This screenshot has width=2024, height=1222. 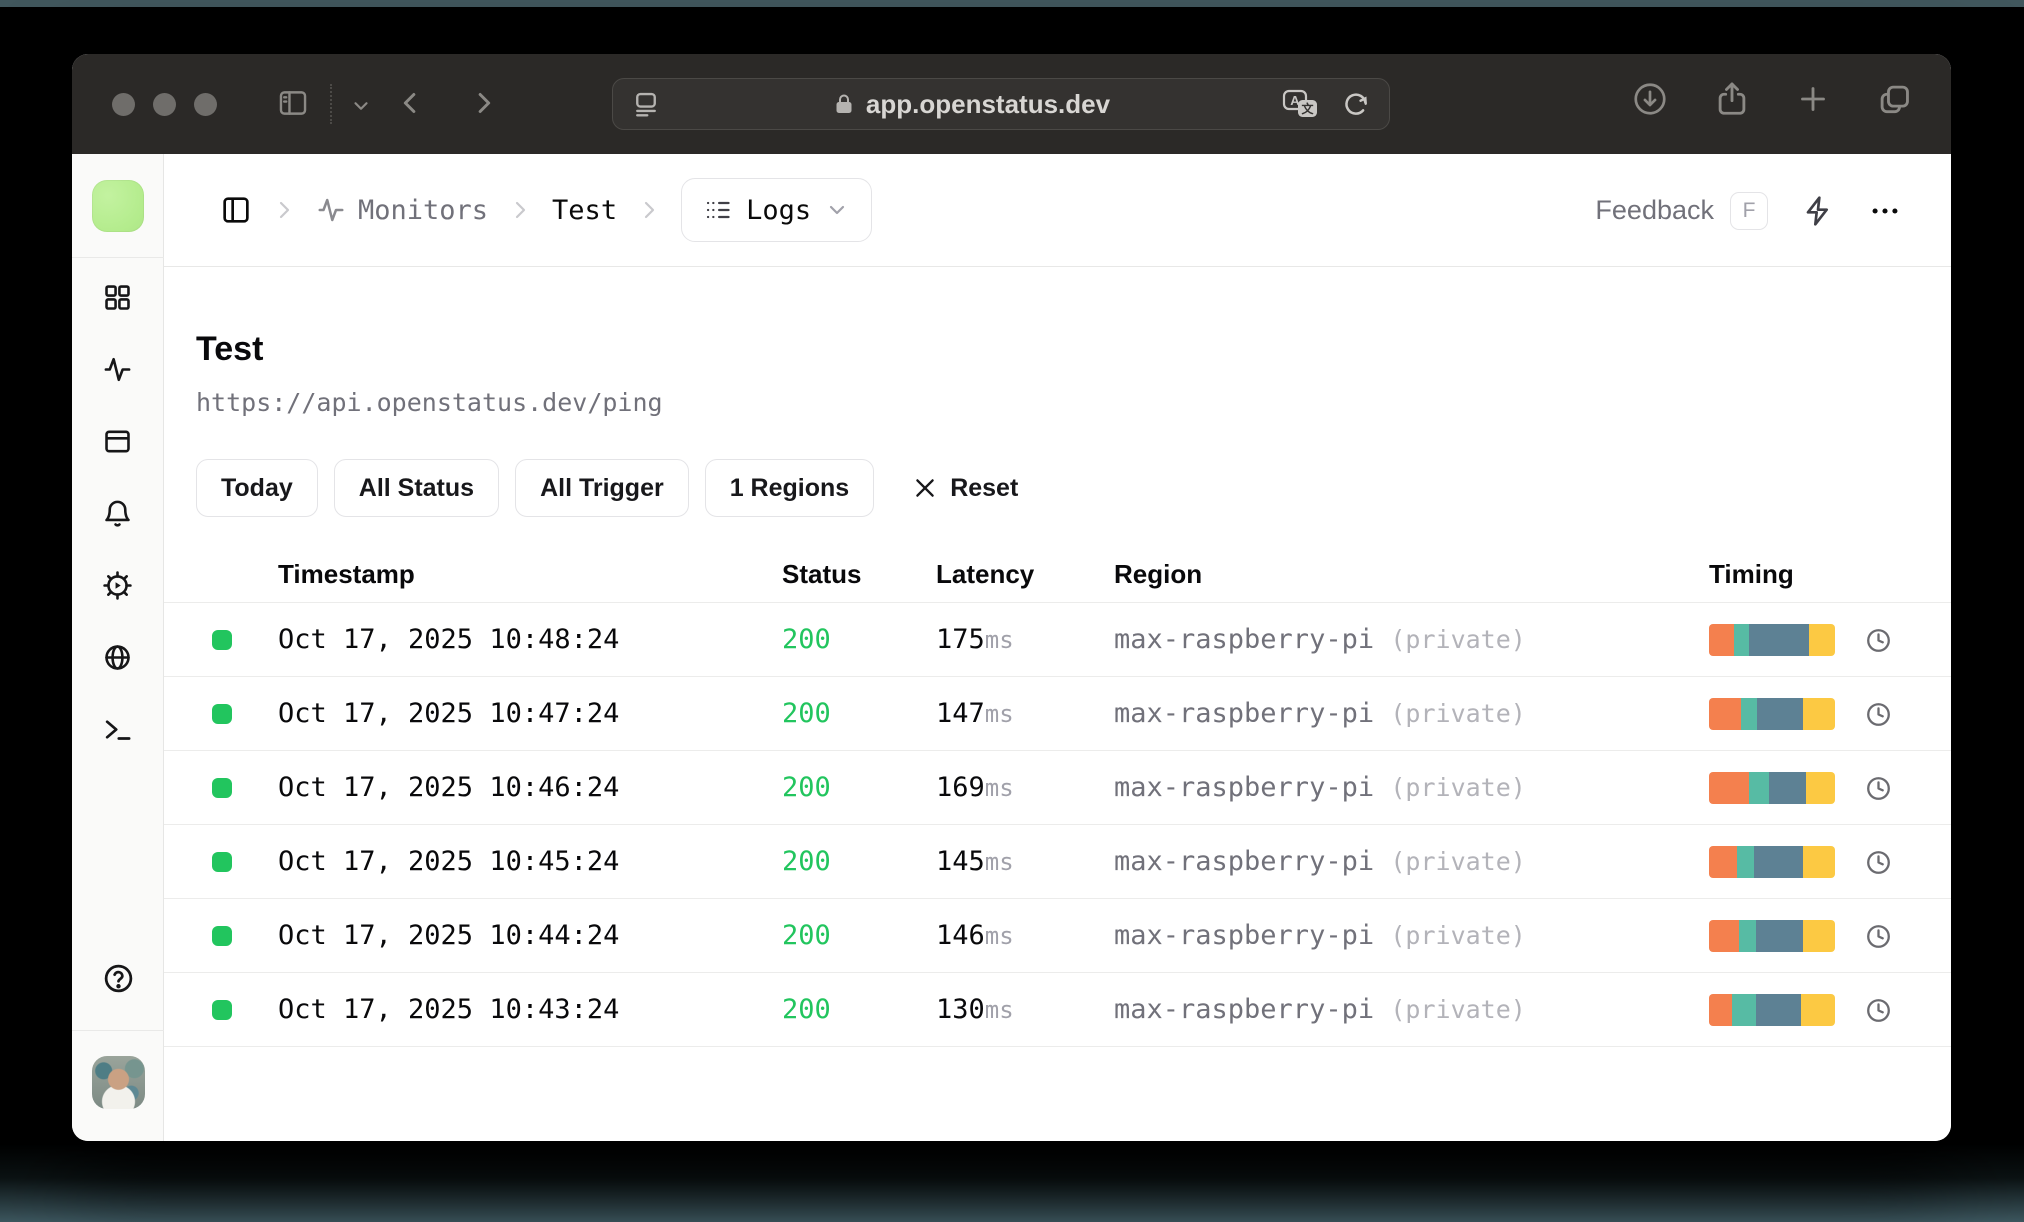 I want to click on panel-left-toggle-icon, so click(x=236, y=210).